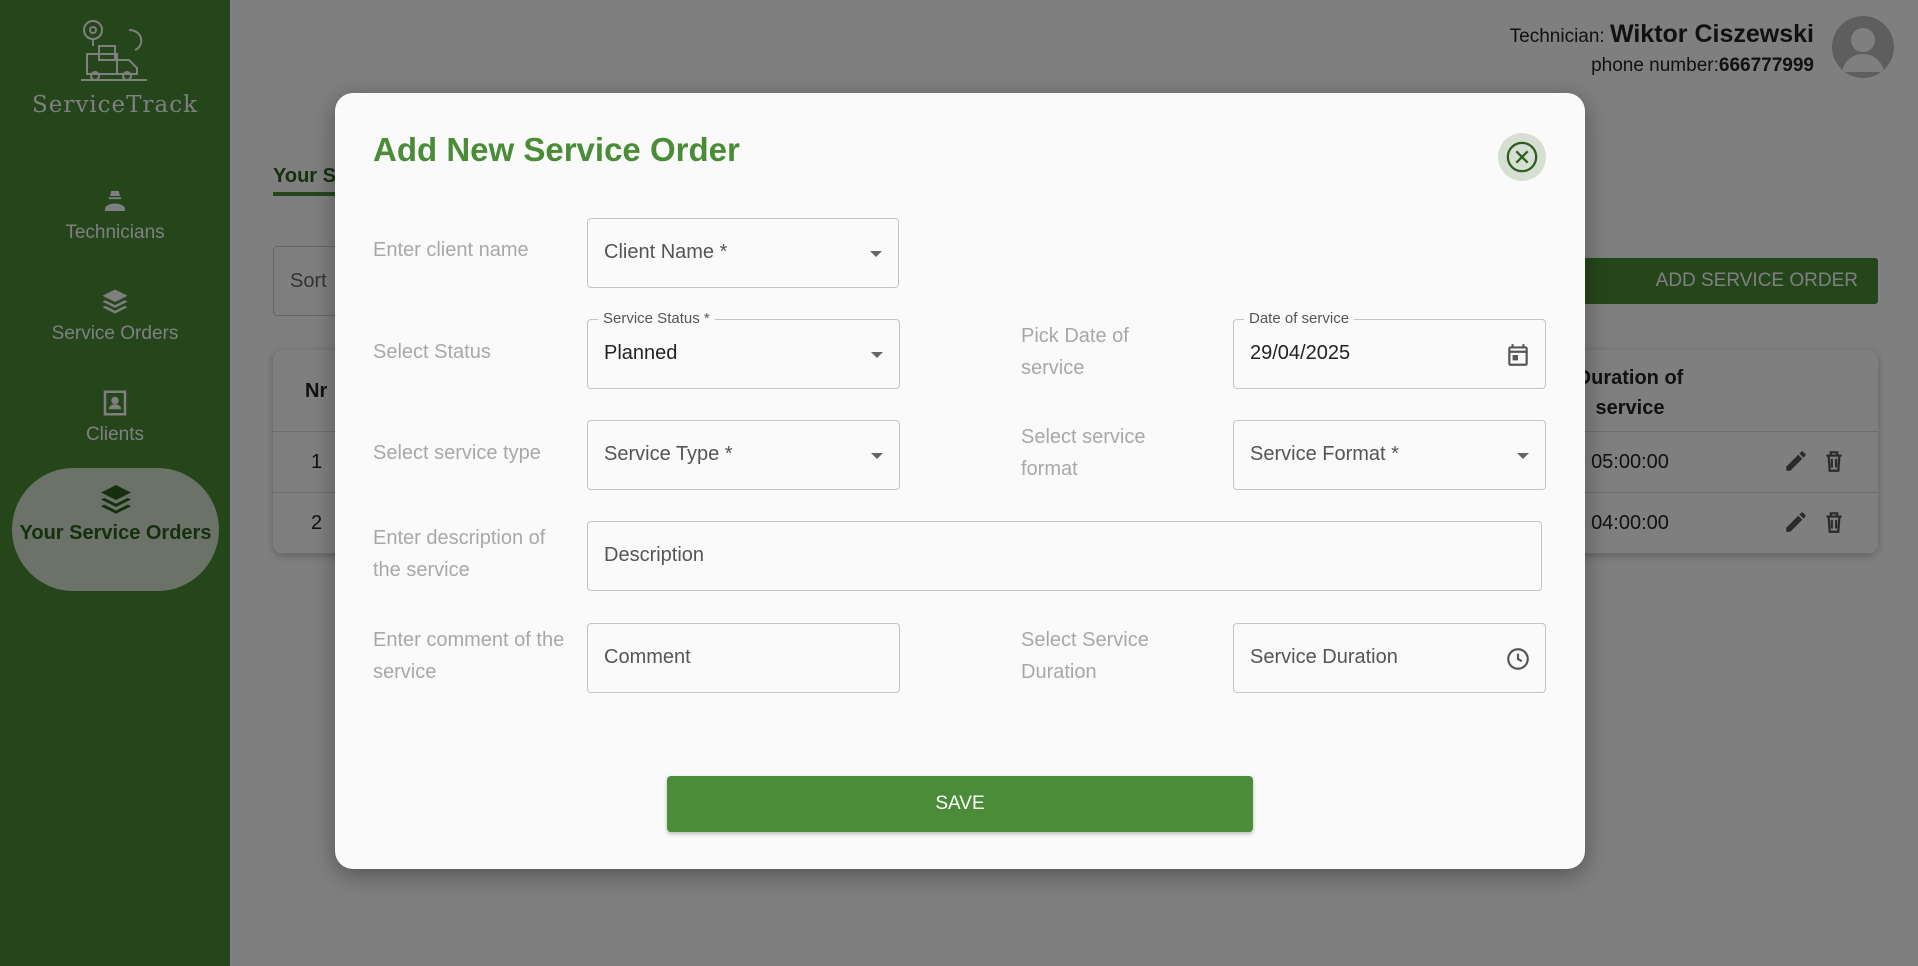 This screenshot has width=1918, height=966. What do you see at coordinates (1083, 453) in the screenshot?
I see `format-row-label: Select service format` at bounding box center [1083, 453].